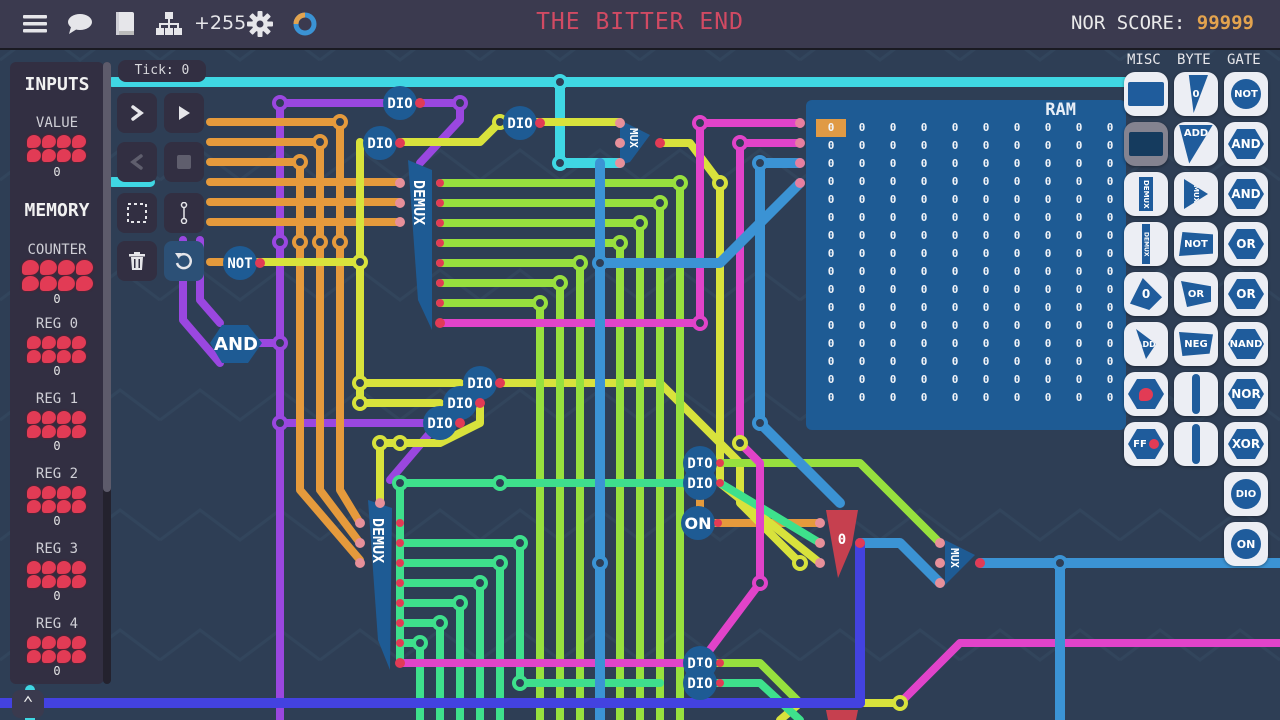 Image resolution: width=1280 pixels, height=720 pixels. What do you see at coordinates (162, 71) in the screenshot?
I see `tick-counter: Tick: 0` at bounding box center [162, 71].